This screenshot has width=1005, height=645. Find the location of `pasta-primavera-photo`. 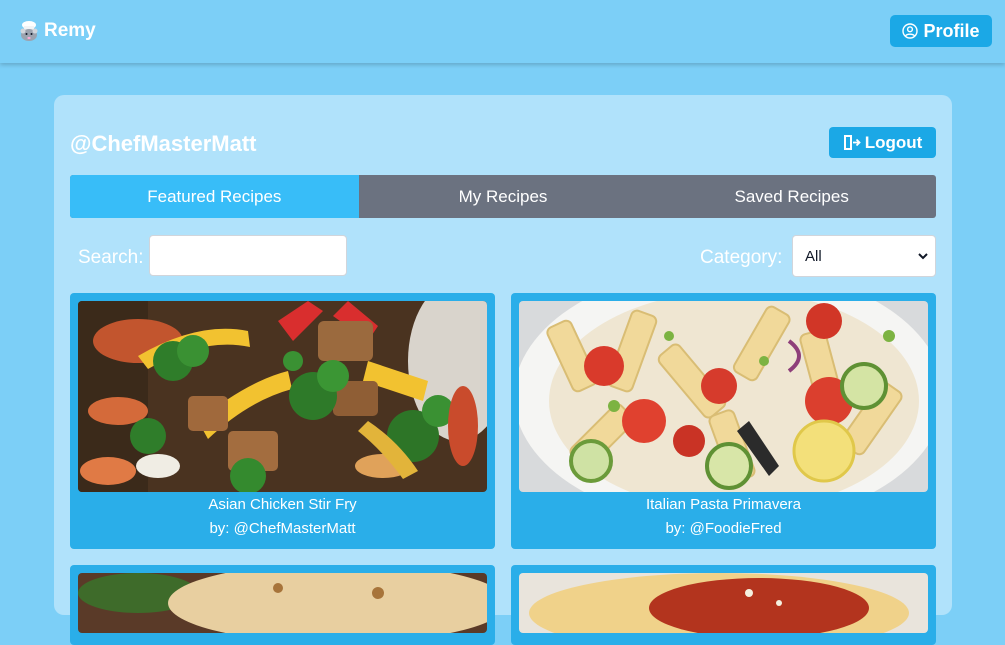

pasta-primavera-photo is located at coordinates (723, 396).